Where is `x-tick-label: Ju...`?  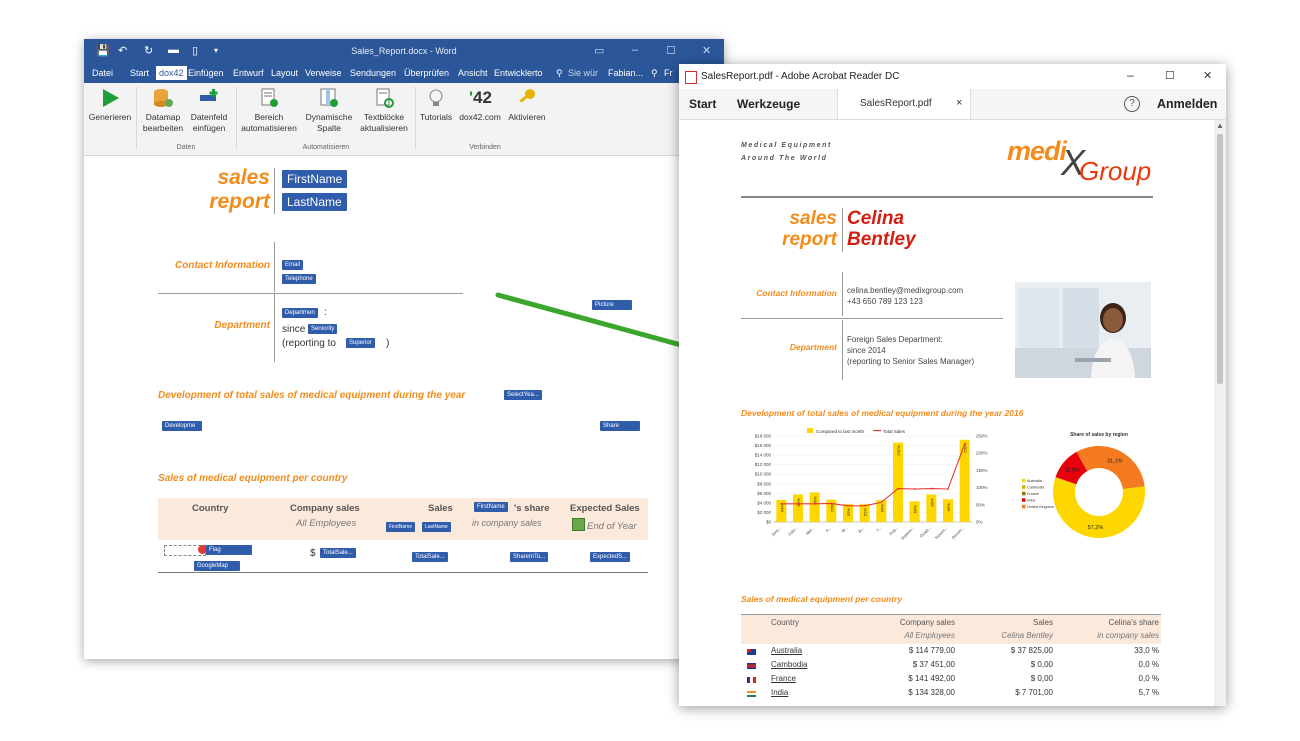 x-tick-label: Ju... is located at coordinates (860, 529).